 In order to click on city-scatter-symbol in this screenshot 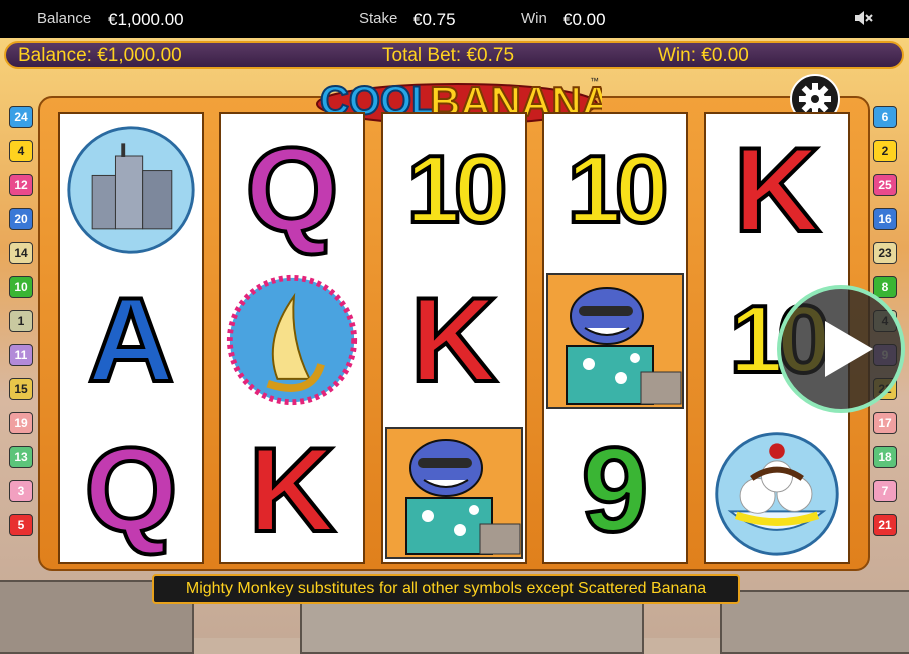, I will do `click(131, 190)`.